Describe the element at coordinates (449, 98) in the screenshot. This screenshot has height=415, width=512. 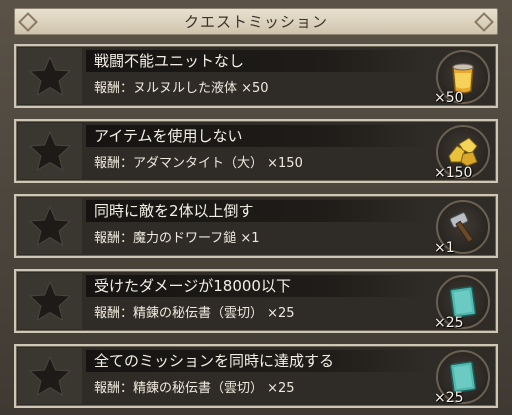
I see `reward-quantity: ×50` at that location.